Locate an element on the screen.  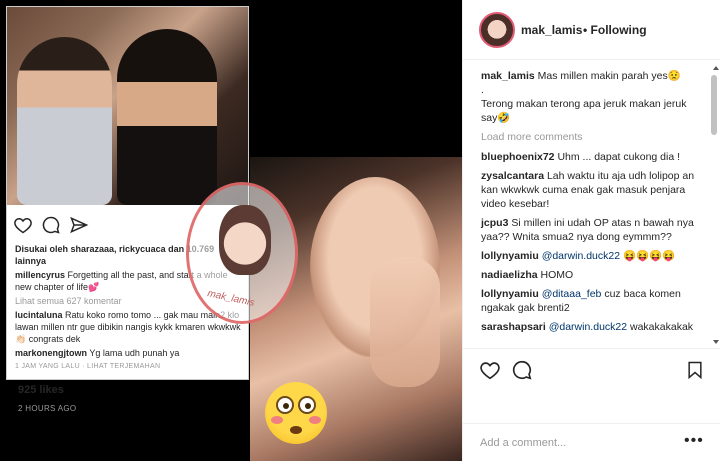
author-username: mak_lamis is located at coordinates (551, 30).